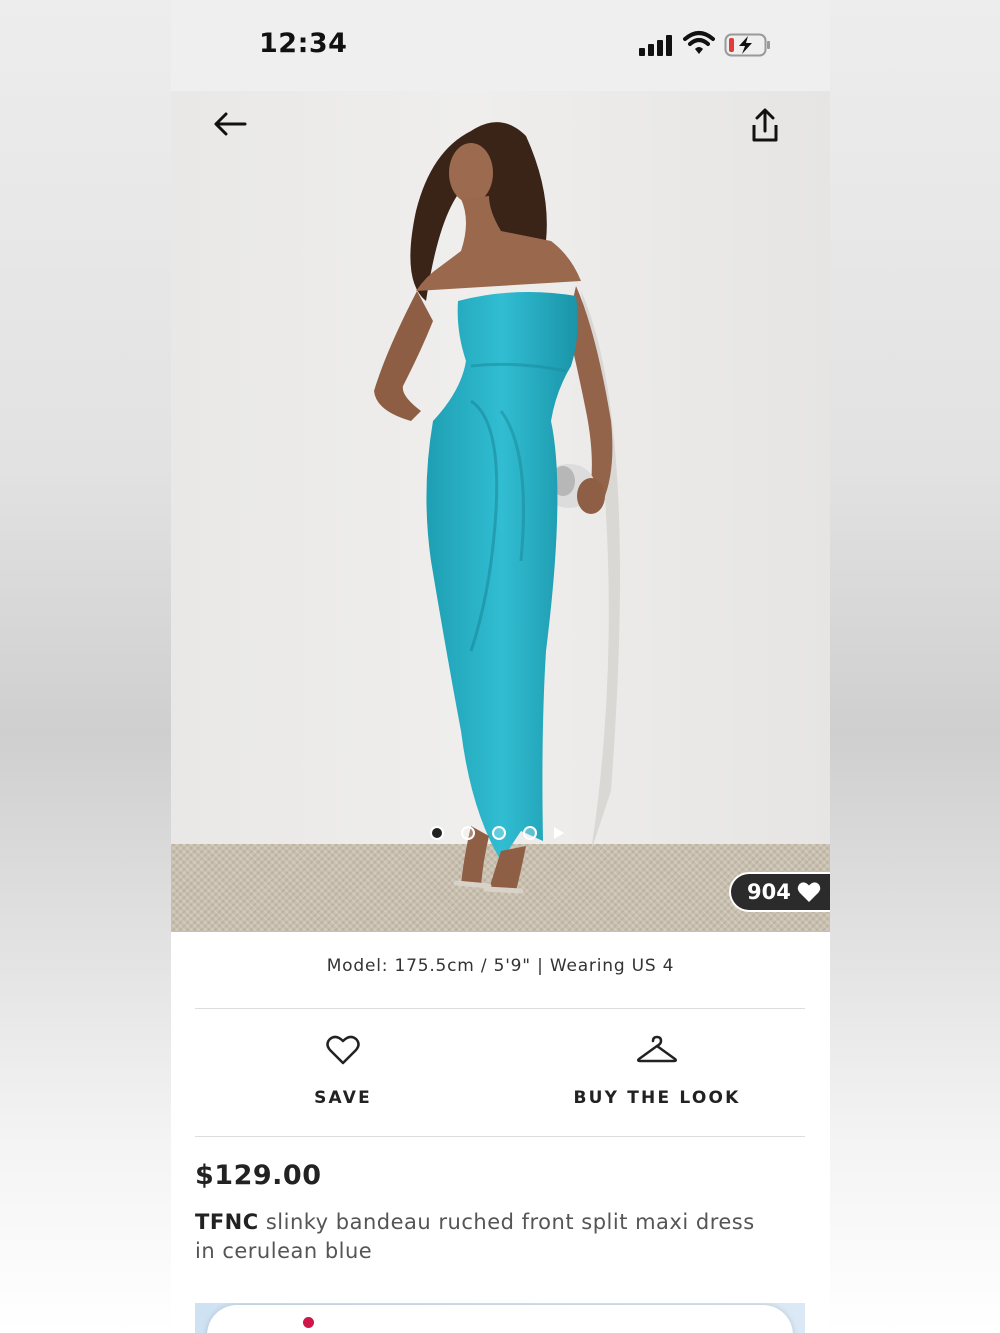 The width and height of the screenshot is (1000, 1333). I want to click on product-brand: TFNC, so click(227, 1222).